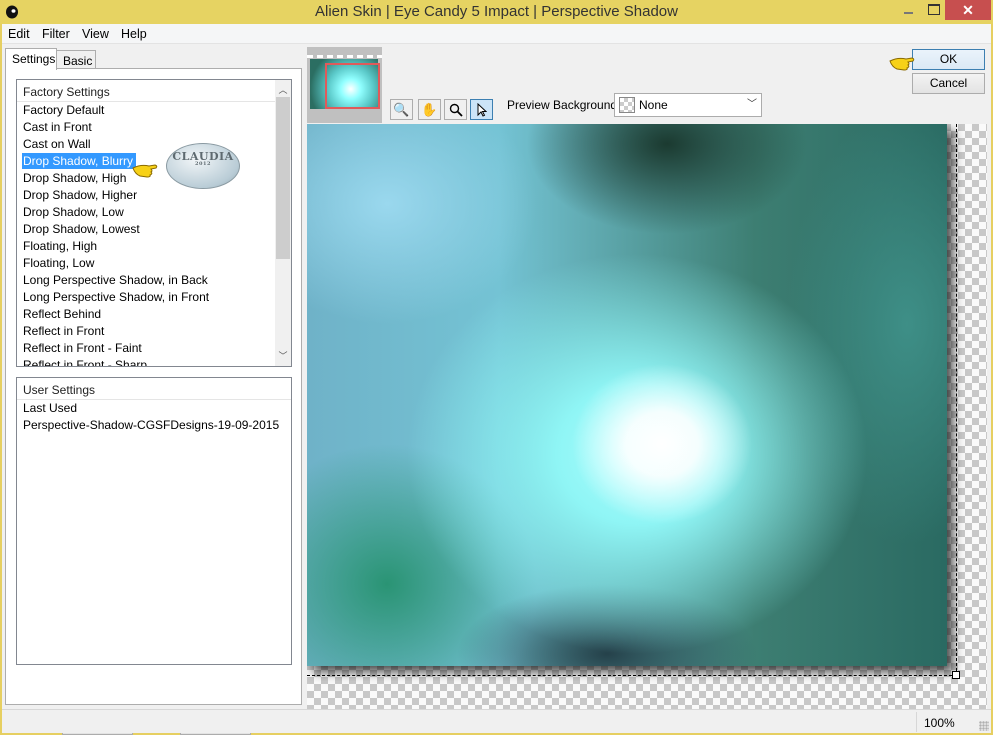 This screenshot has height=735, width=993. What do you see at coordinates (627, 105) in the screenshot?
I see `transparent-swatch-icon` at bounding box center [627, 105].